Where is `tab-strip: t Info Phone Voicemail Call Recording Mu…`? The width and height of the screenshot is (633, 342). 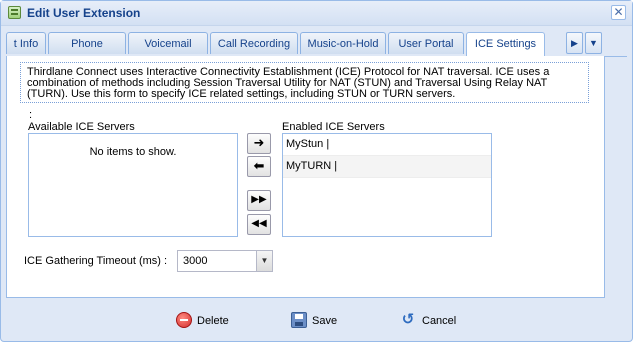
tab-strip: t Info Phone Voicemail Call Recording Mu… is located at coordinates (316, 43).